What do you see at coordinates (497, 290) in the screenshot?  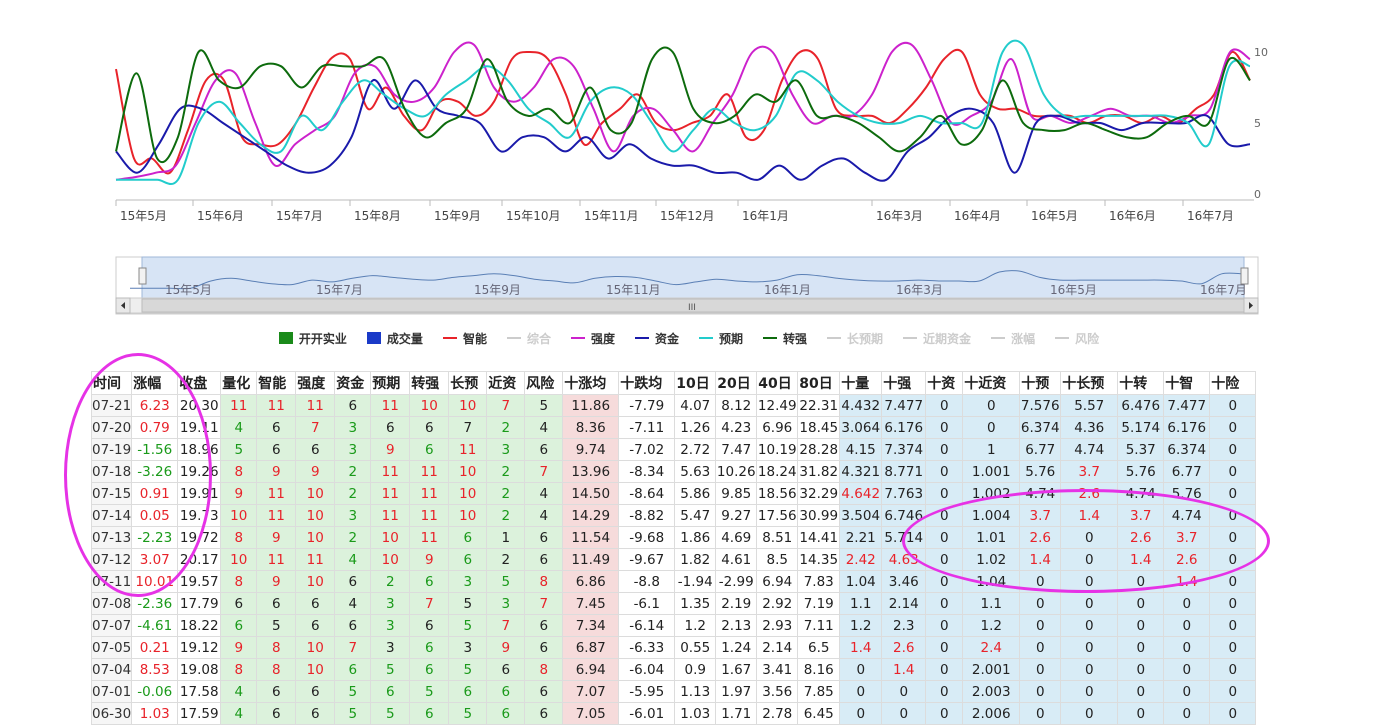 I see `navigator-label: 15年9月` at bounding box center [497, 290].